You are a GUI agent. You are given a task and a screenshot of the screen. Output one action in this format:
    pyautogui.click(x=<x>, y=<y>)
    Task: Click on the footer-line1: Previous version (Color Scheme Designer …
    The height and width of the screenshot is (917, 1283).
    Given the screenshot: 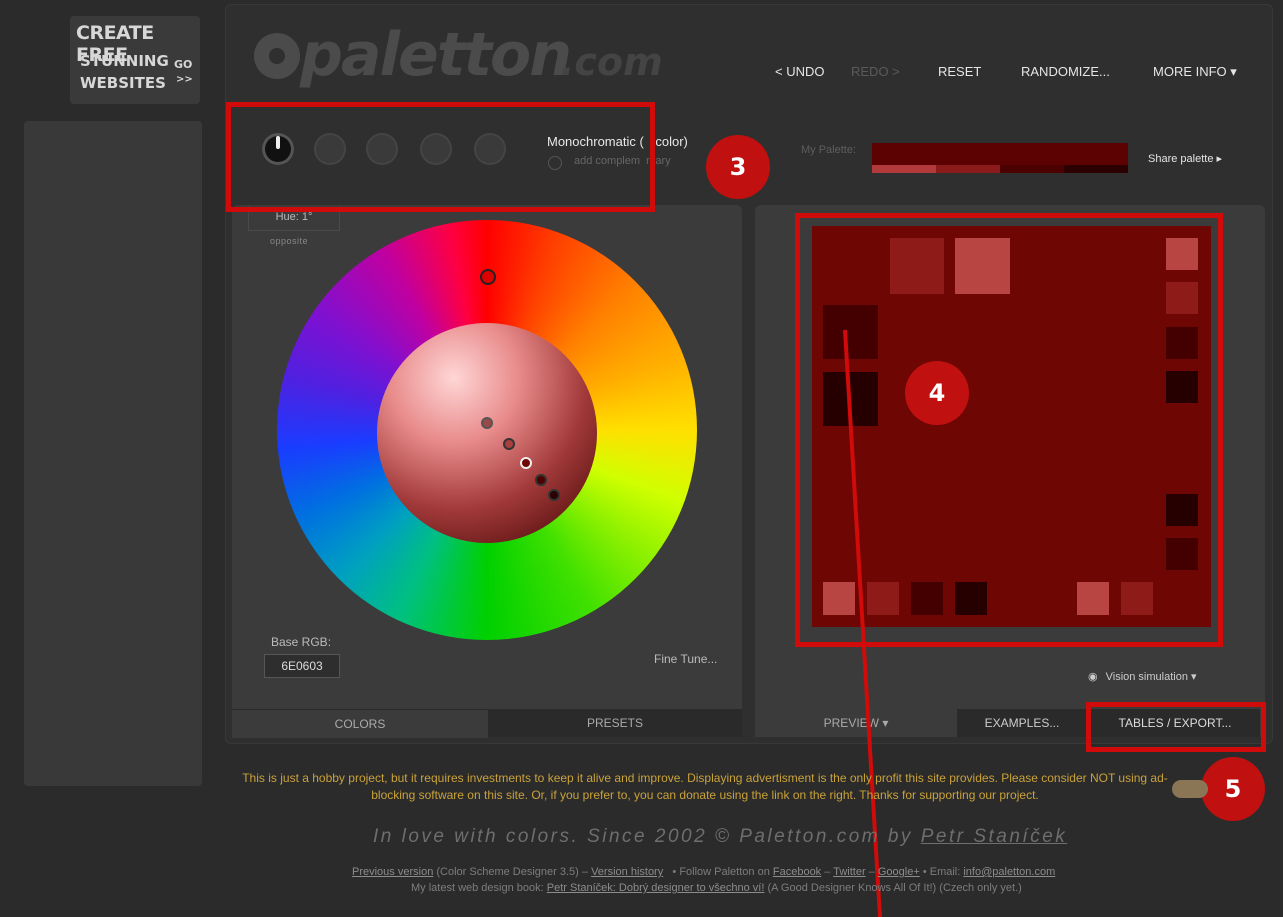 What is the action you would take?
    pyautogui.click(x=704, y=872)
    